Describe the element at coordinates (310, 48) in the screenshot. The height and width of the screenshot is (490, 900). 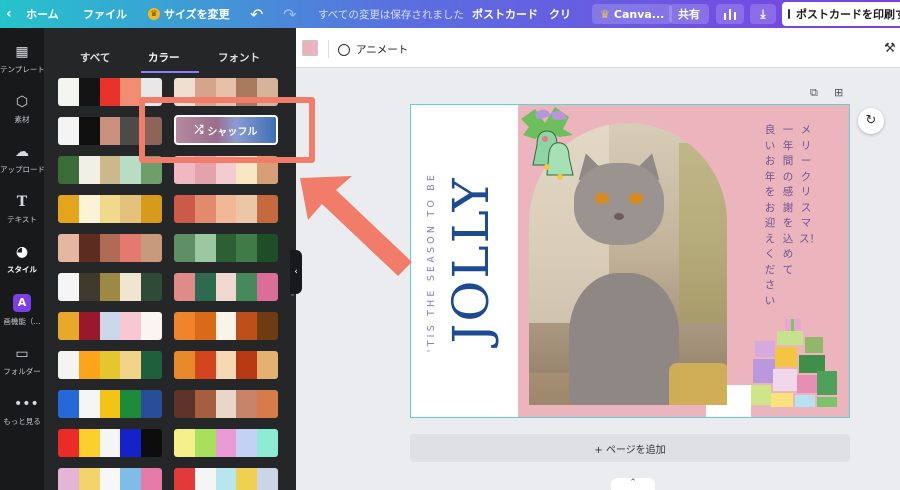
I see `background-color-swatch` at that location.